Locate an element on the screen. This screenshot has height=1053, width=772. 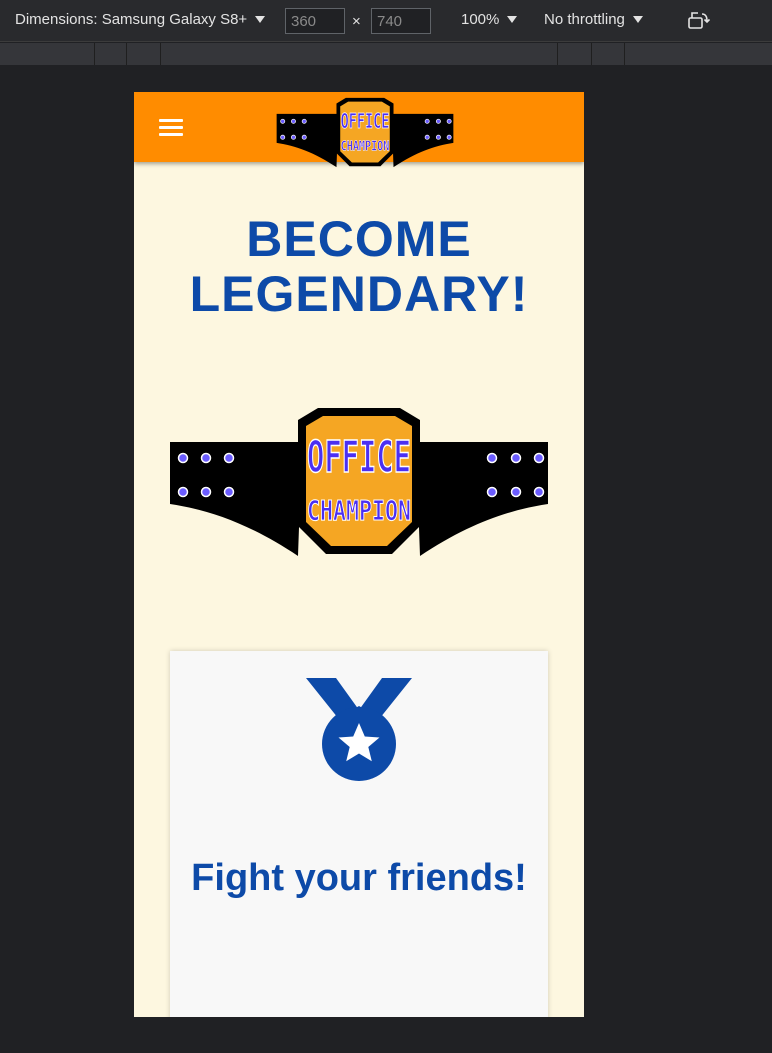
throttling-dropdown: No throttling is located at coordinates (593, 19).